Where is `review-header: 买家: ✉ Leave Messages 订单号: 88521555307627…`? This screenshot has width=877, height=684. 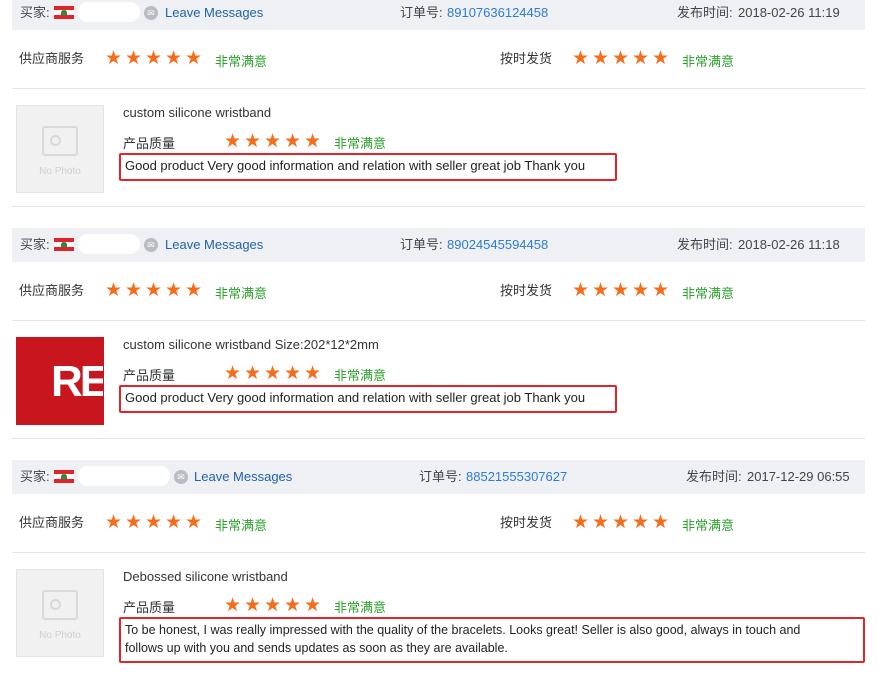
review-header: 买家: ✉ Leave Messages 订单号: 88521555307627… is located at coordinates (438, 477).